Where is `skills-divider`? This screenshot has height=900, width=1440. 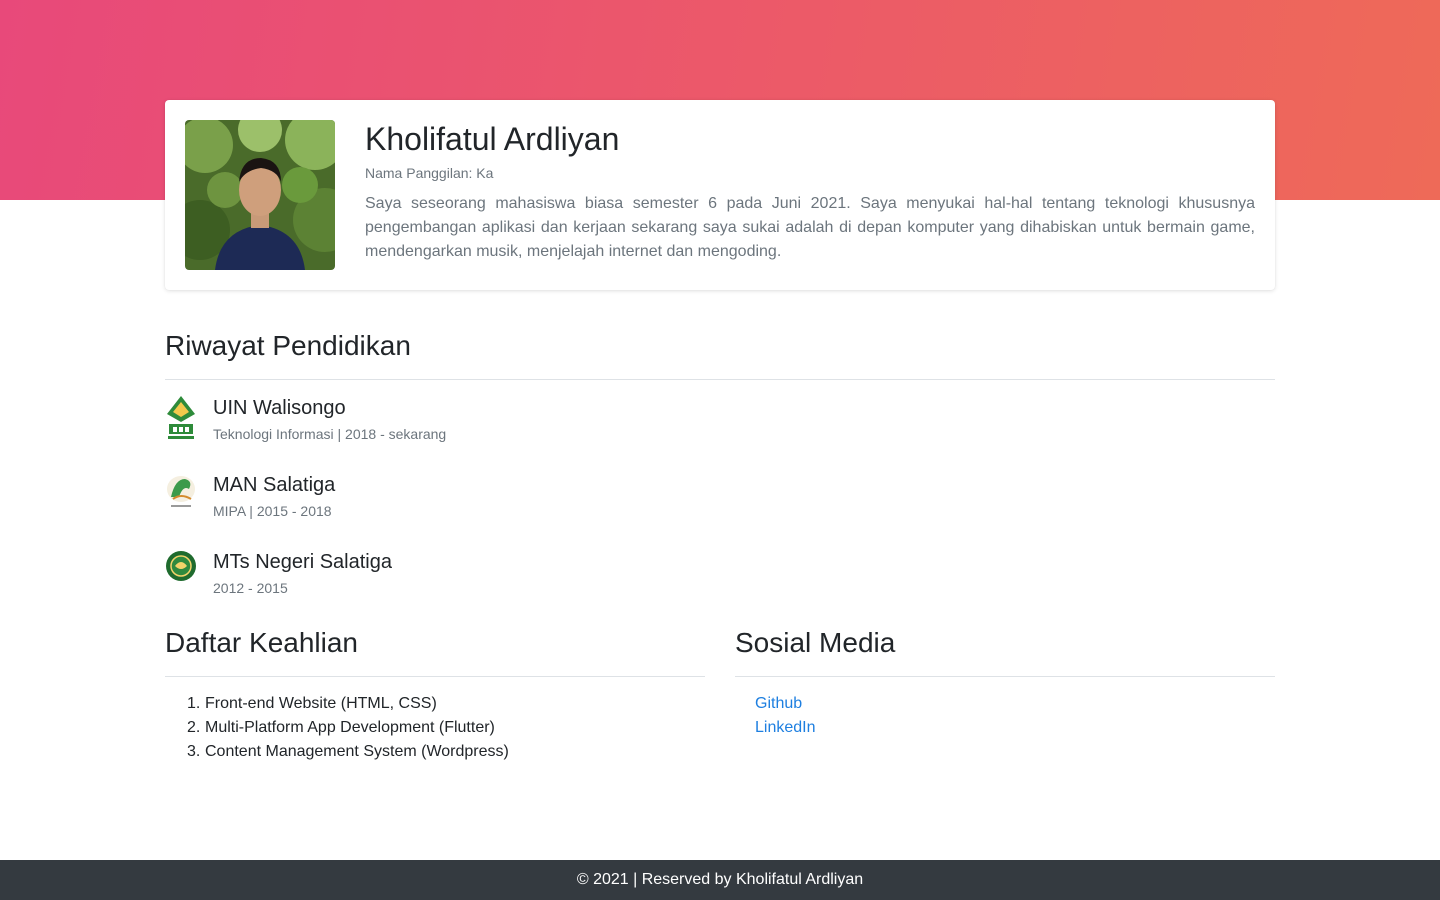
skills-divider is located at coordinates (435, 676).